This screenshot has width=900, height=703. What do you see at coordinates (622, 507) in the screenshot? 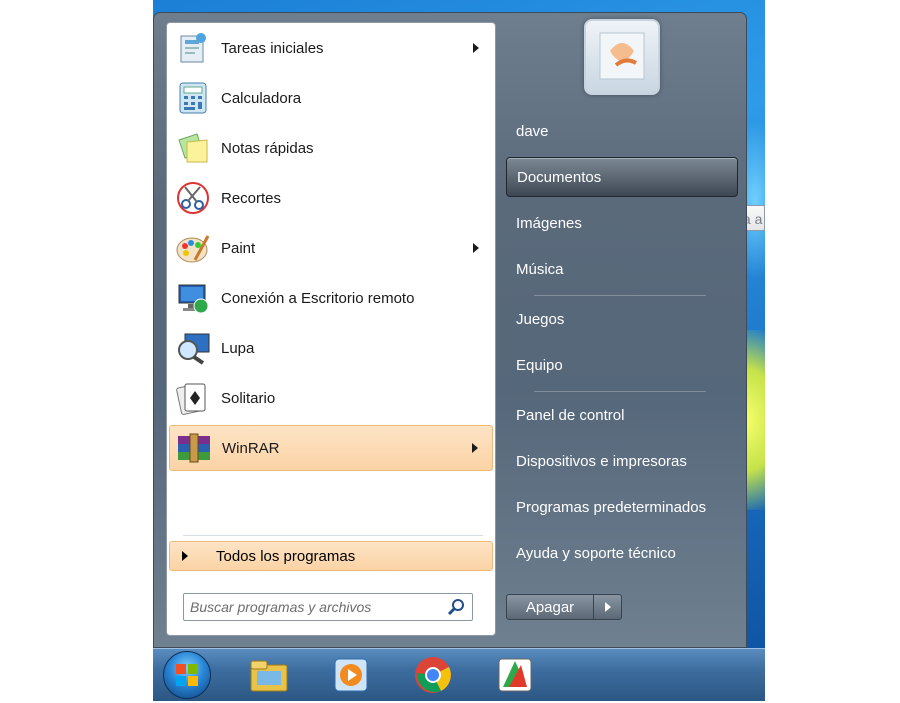
I see `default-programs-link: Programas predeterminados` at bounding box center [622, 507].